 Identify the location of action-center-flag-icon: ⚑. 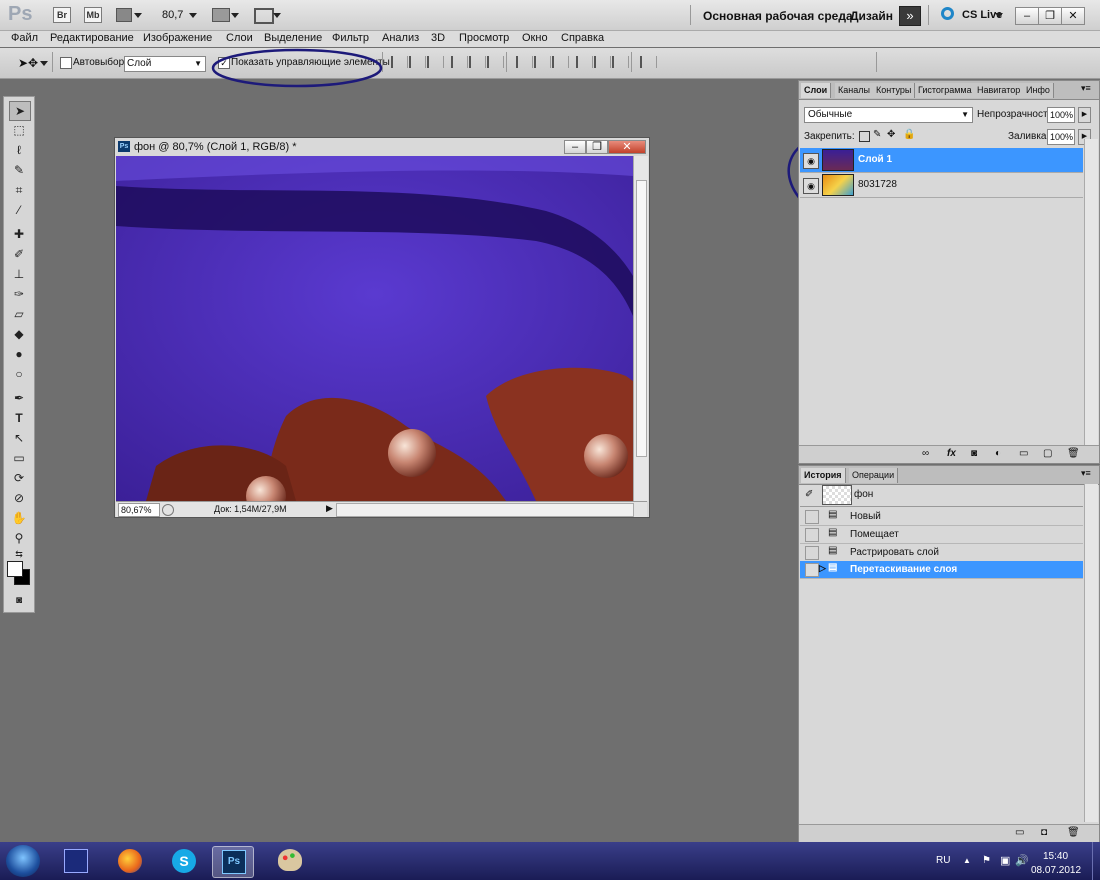
(986, 860).